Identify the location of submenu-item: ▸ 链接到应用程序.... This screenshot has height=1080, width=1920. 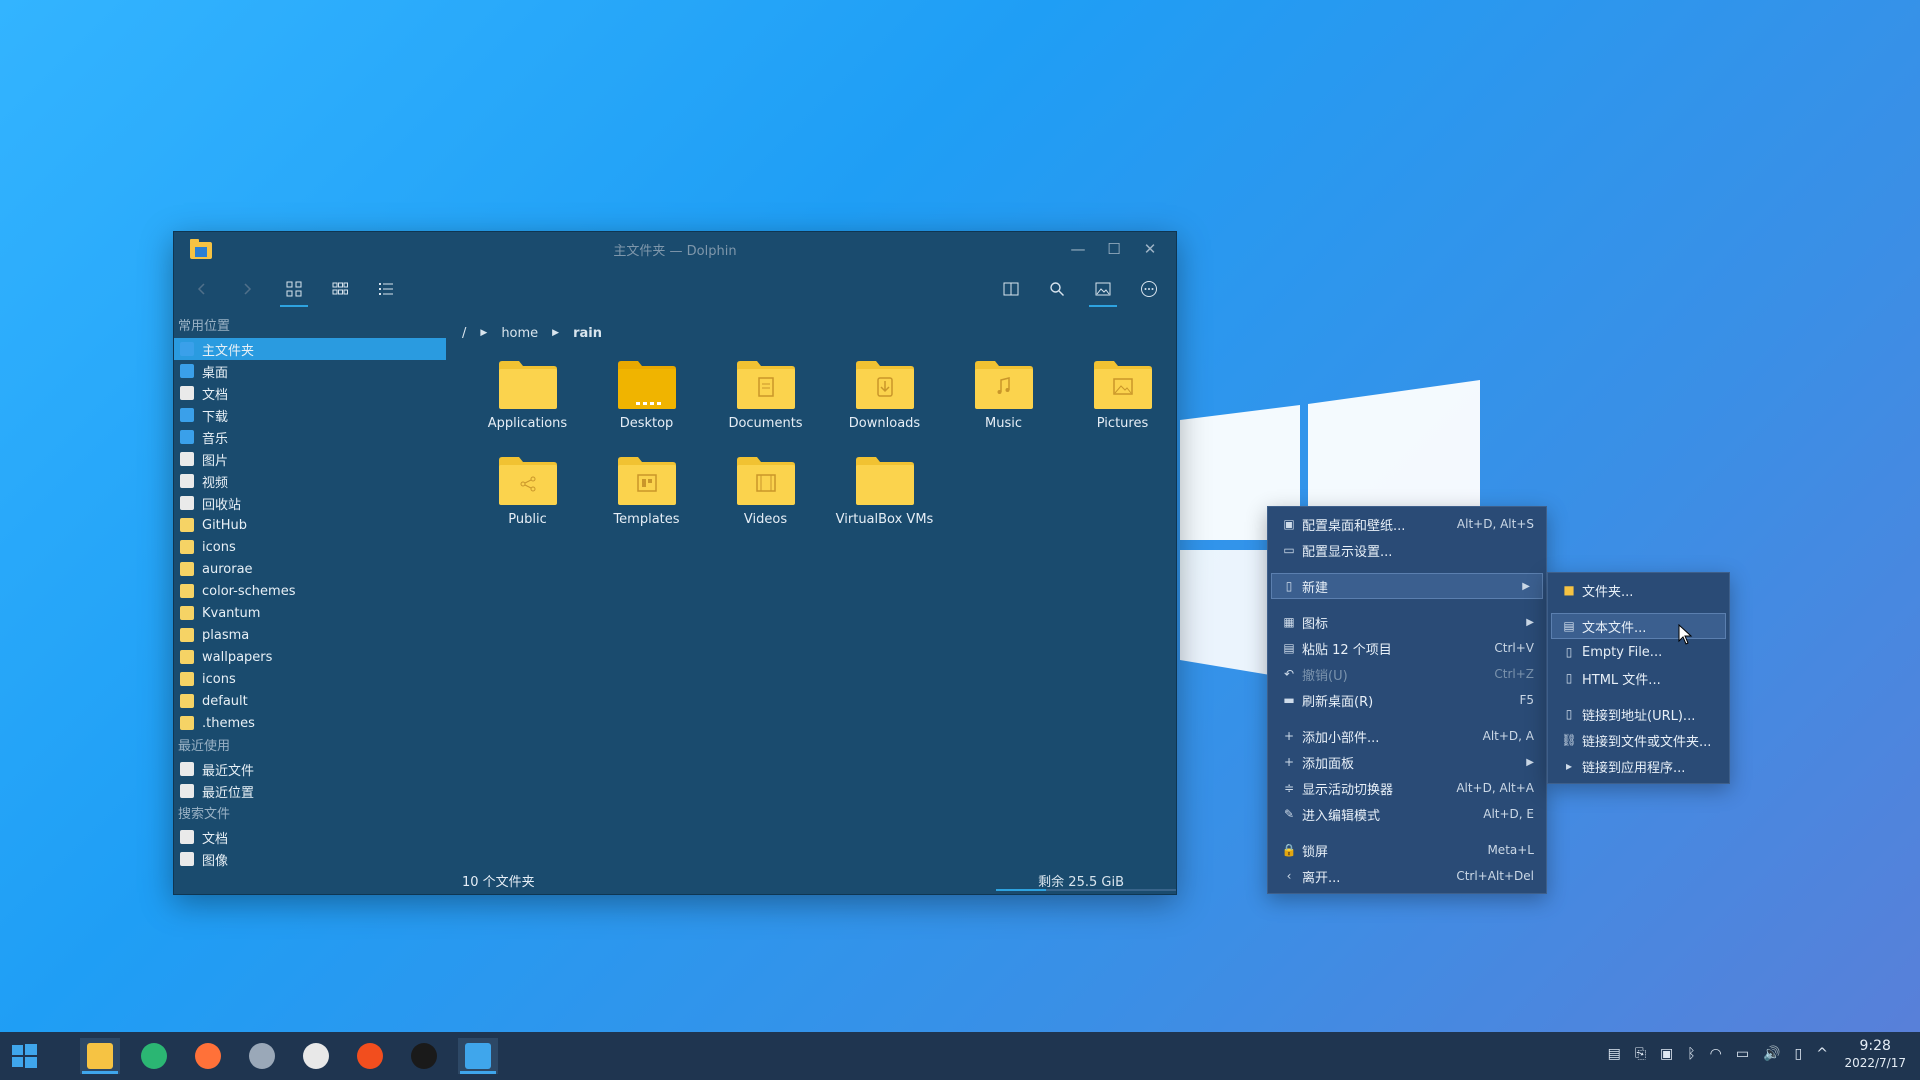
(1638, 766).